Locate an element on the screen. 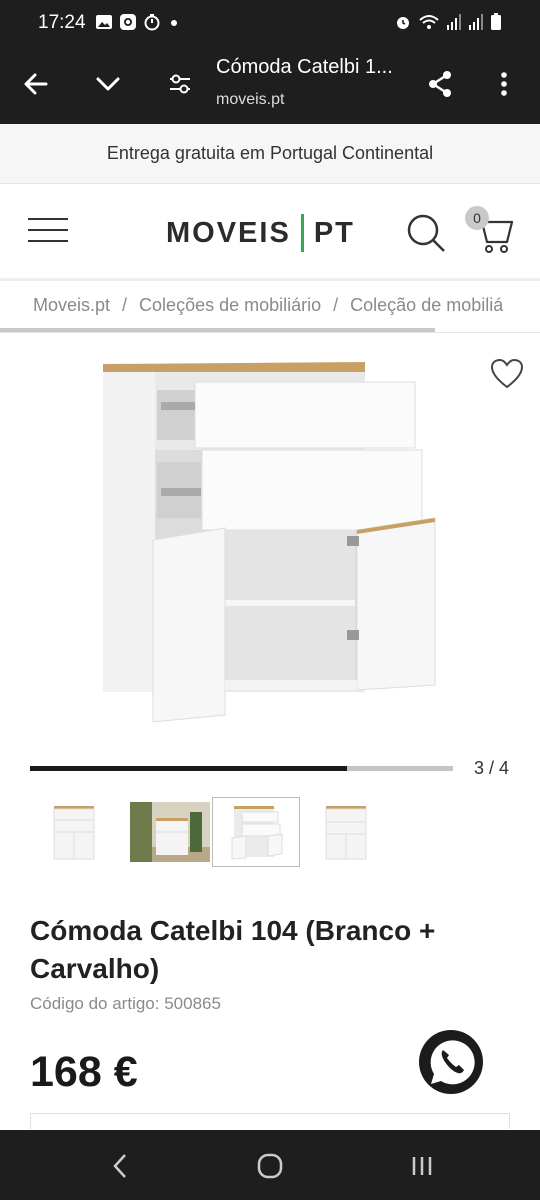 The width and height of the screenshot is (540, 1200). cart-count-badge: 0 is located at coordinates (477, 218).